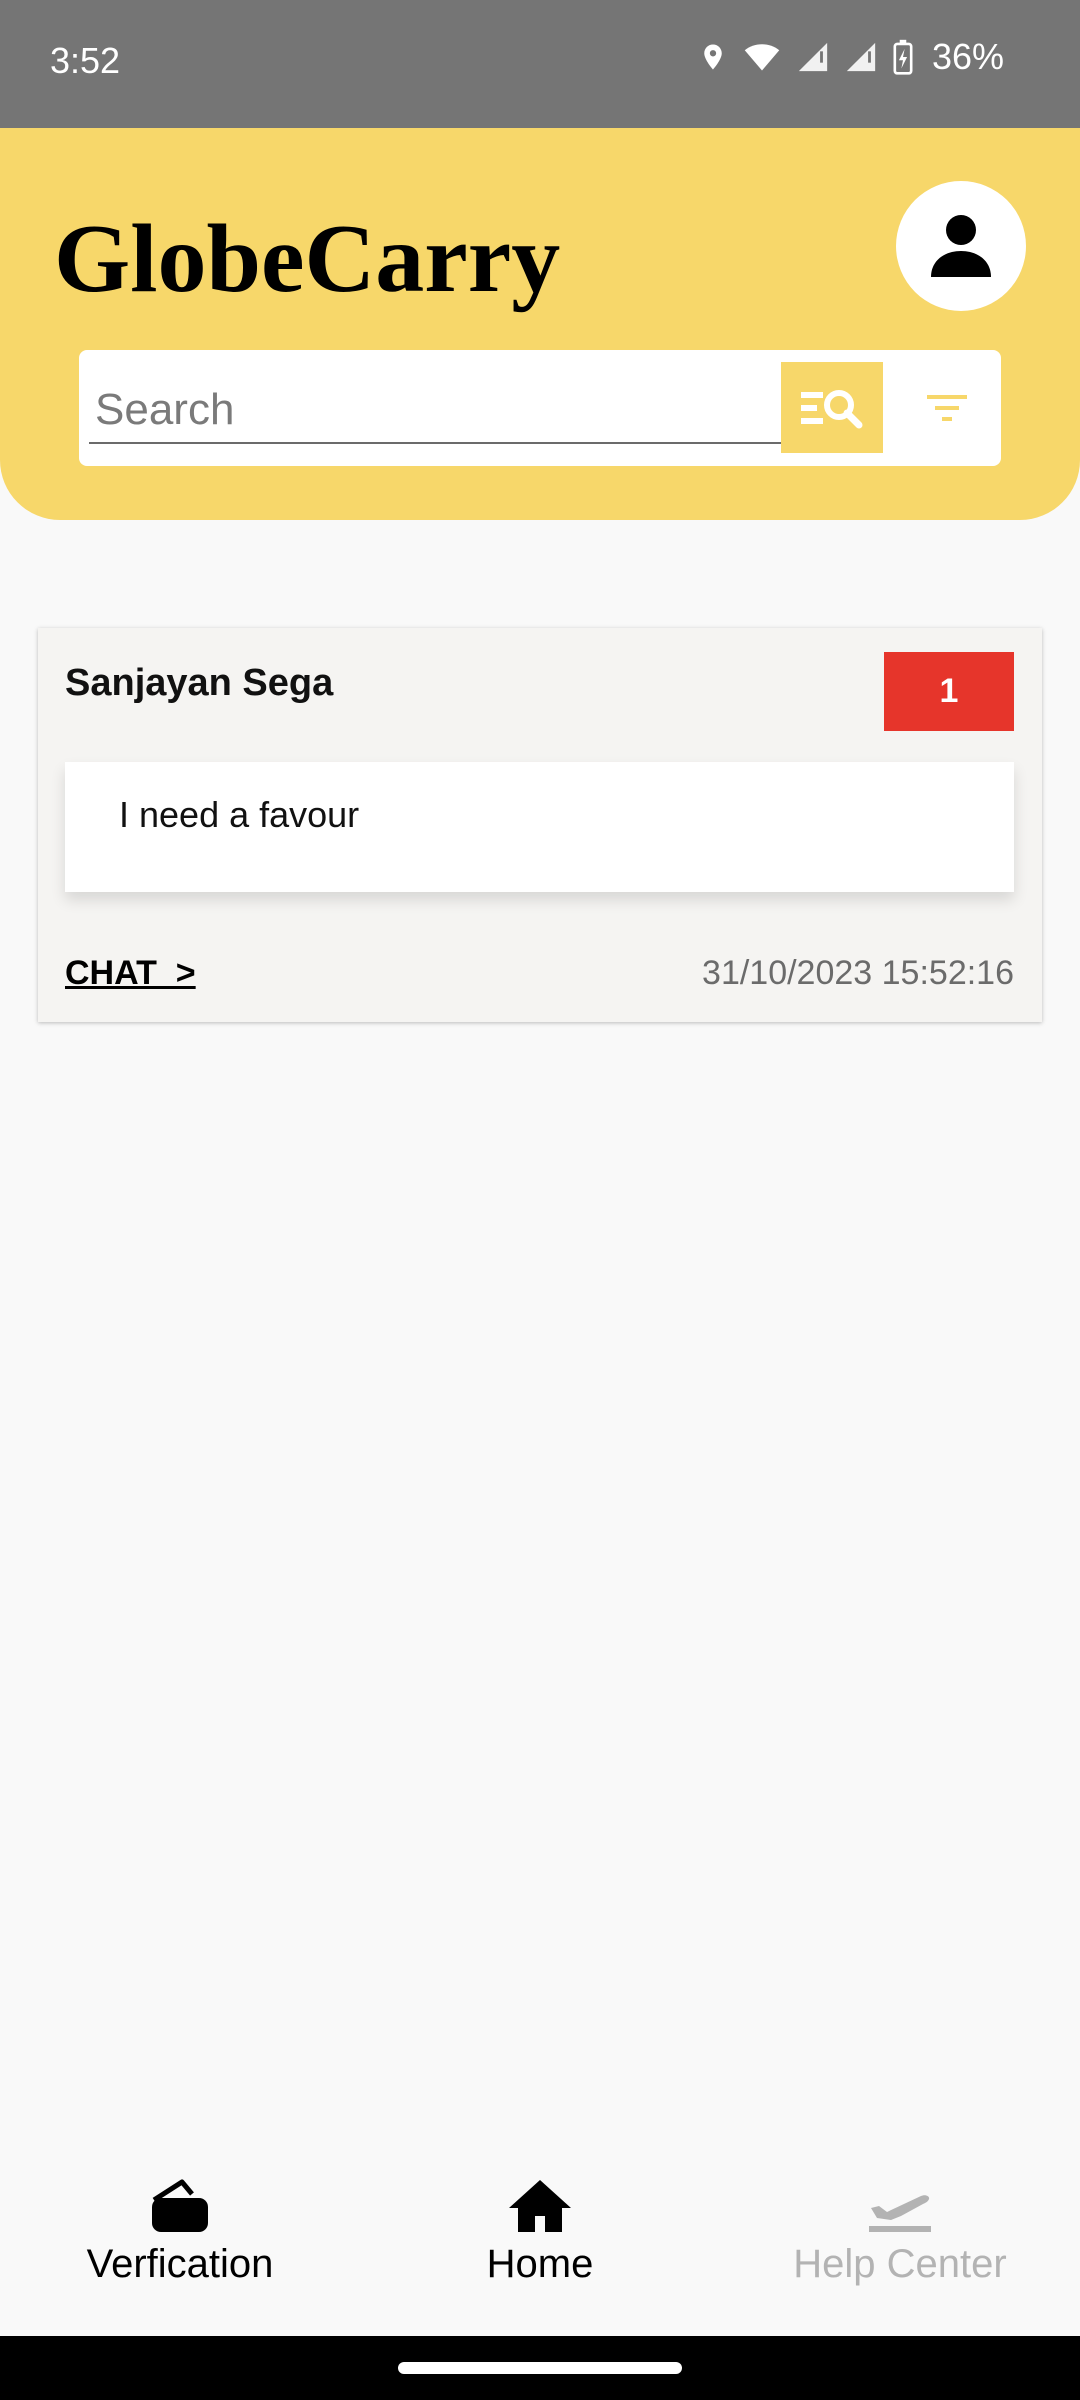 The width and height of the screenshot is (1080, 2400). I want to click on message-preview: I need a favour, so click(539, 827).